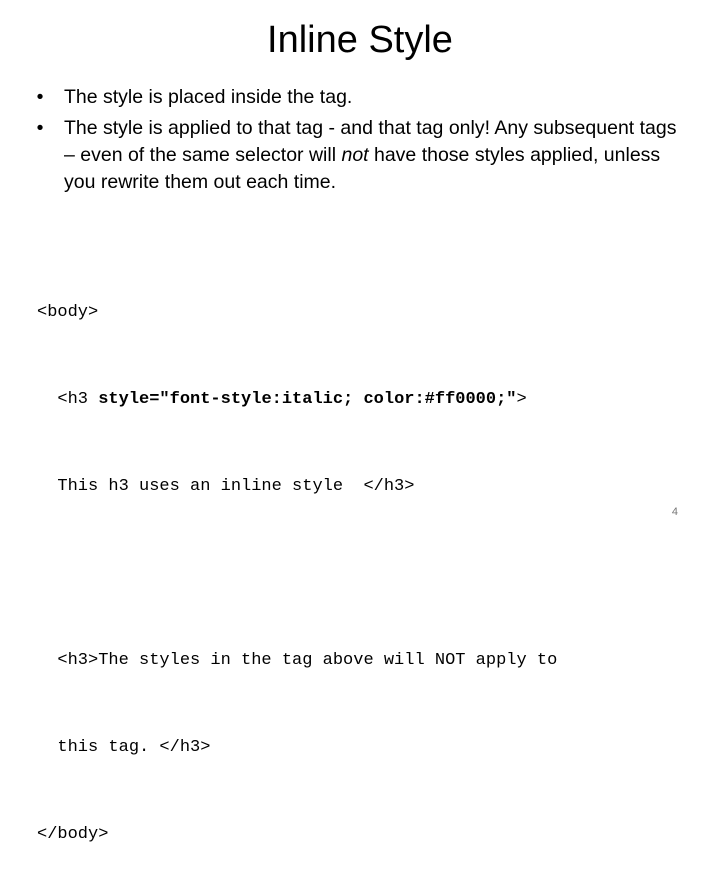 The image size is (720, 878). Describe the element at coordinates (355, 97) in the screenshot. I see `bullet-item: • The style is placed inside the tag.` at that location.